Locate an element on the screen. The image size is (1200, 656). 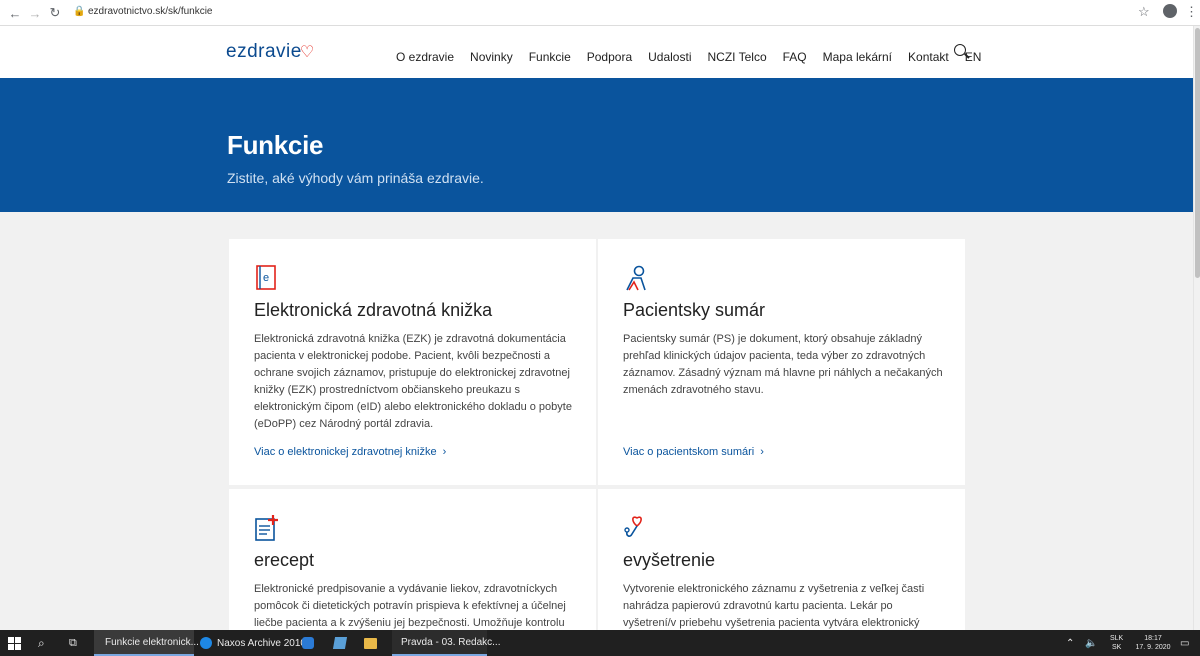
nav-mapa-lekarni: Mapa lekární is located at coordinates (857, 57).